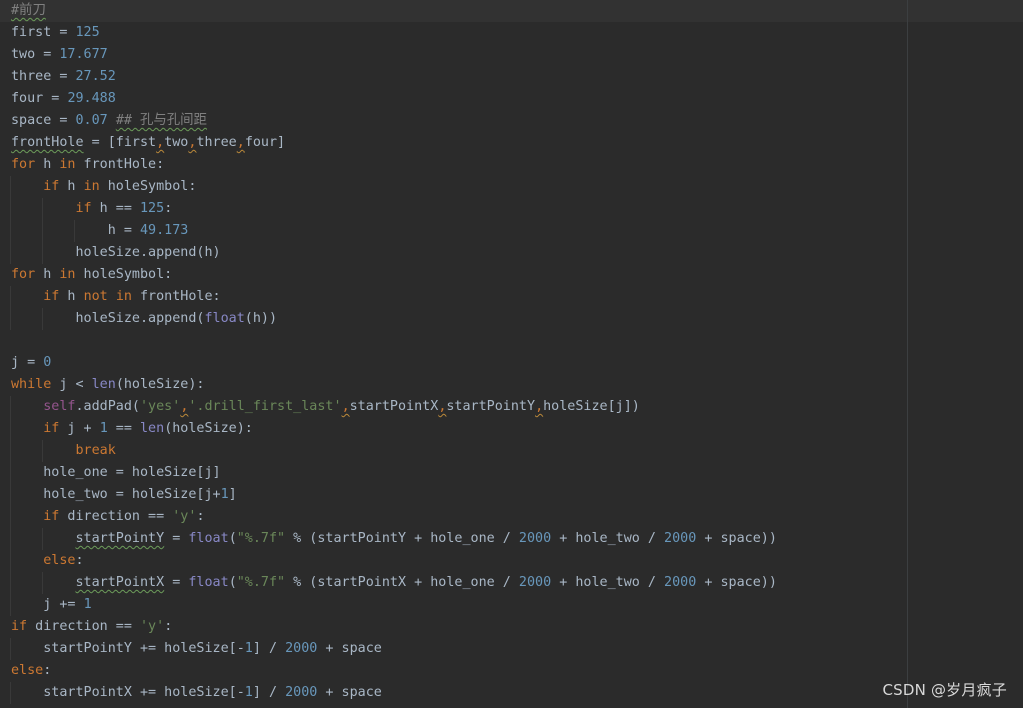 This screenshot has height=708, width=1023. I want to click on watermark: CSDN @岁月疯子, so click(944, 690).